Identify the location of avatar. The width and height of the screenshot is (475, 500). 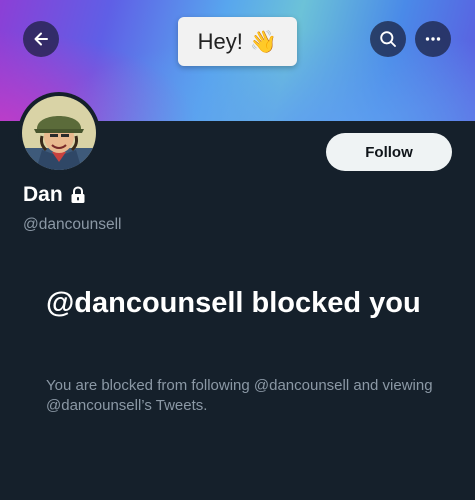
(59, 133).